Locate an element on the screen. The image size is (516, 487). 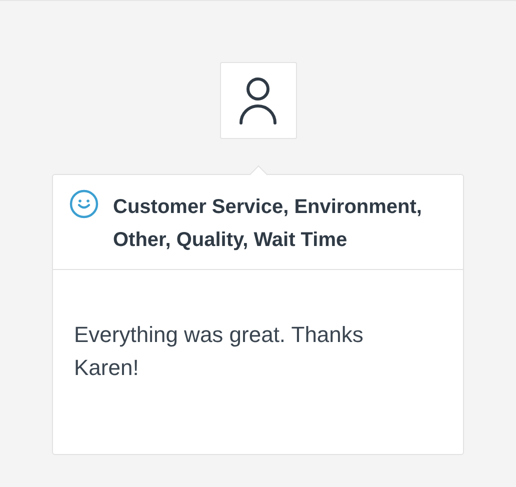
smiley-icon is located at coordinates (84, 204).